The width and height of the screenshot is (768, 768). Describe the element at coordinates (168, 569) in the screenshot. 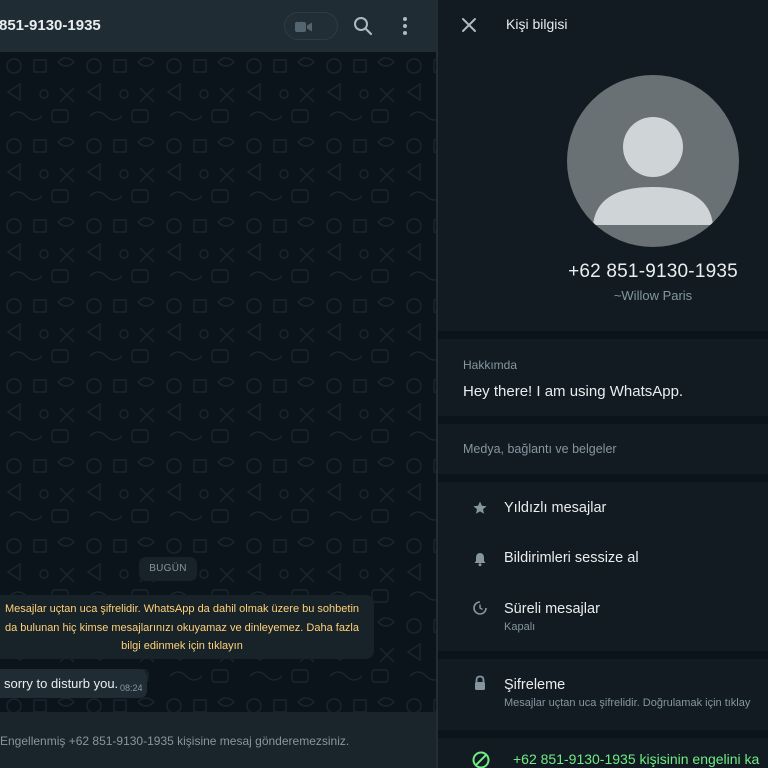

I see `date-chip: BUGÜN` at that location.